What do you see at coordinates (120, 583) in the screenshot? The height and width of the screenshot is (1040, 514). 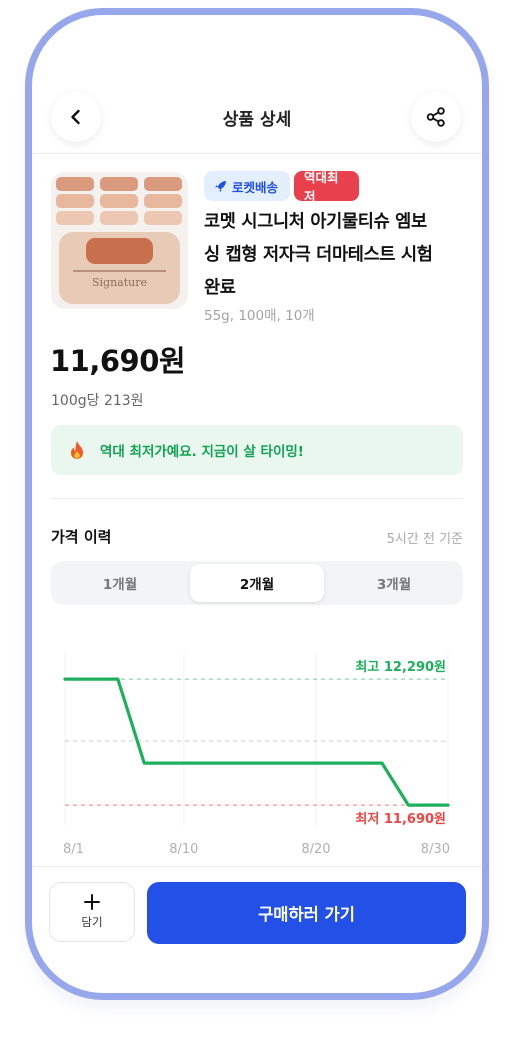 I see `period-tab-1month: 1개월` at bounding box center [120, 583].